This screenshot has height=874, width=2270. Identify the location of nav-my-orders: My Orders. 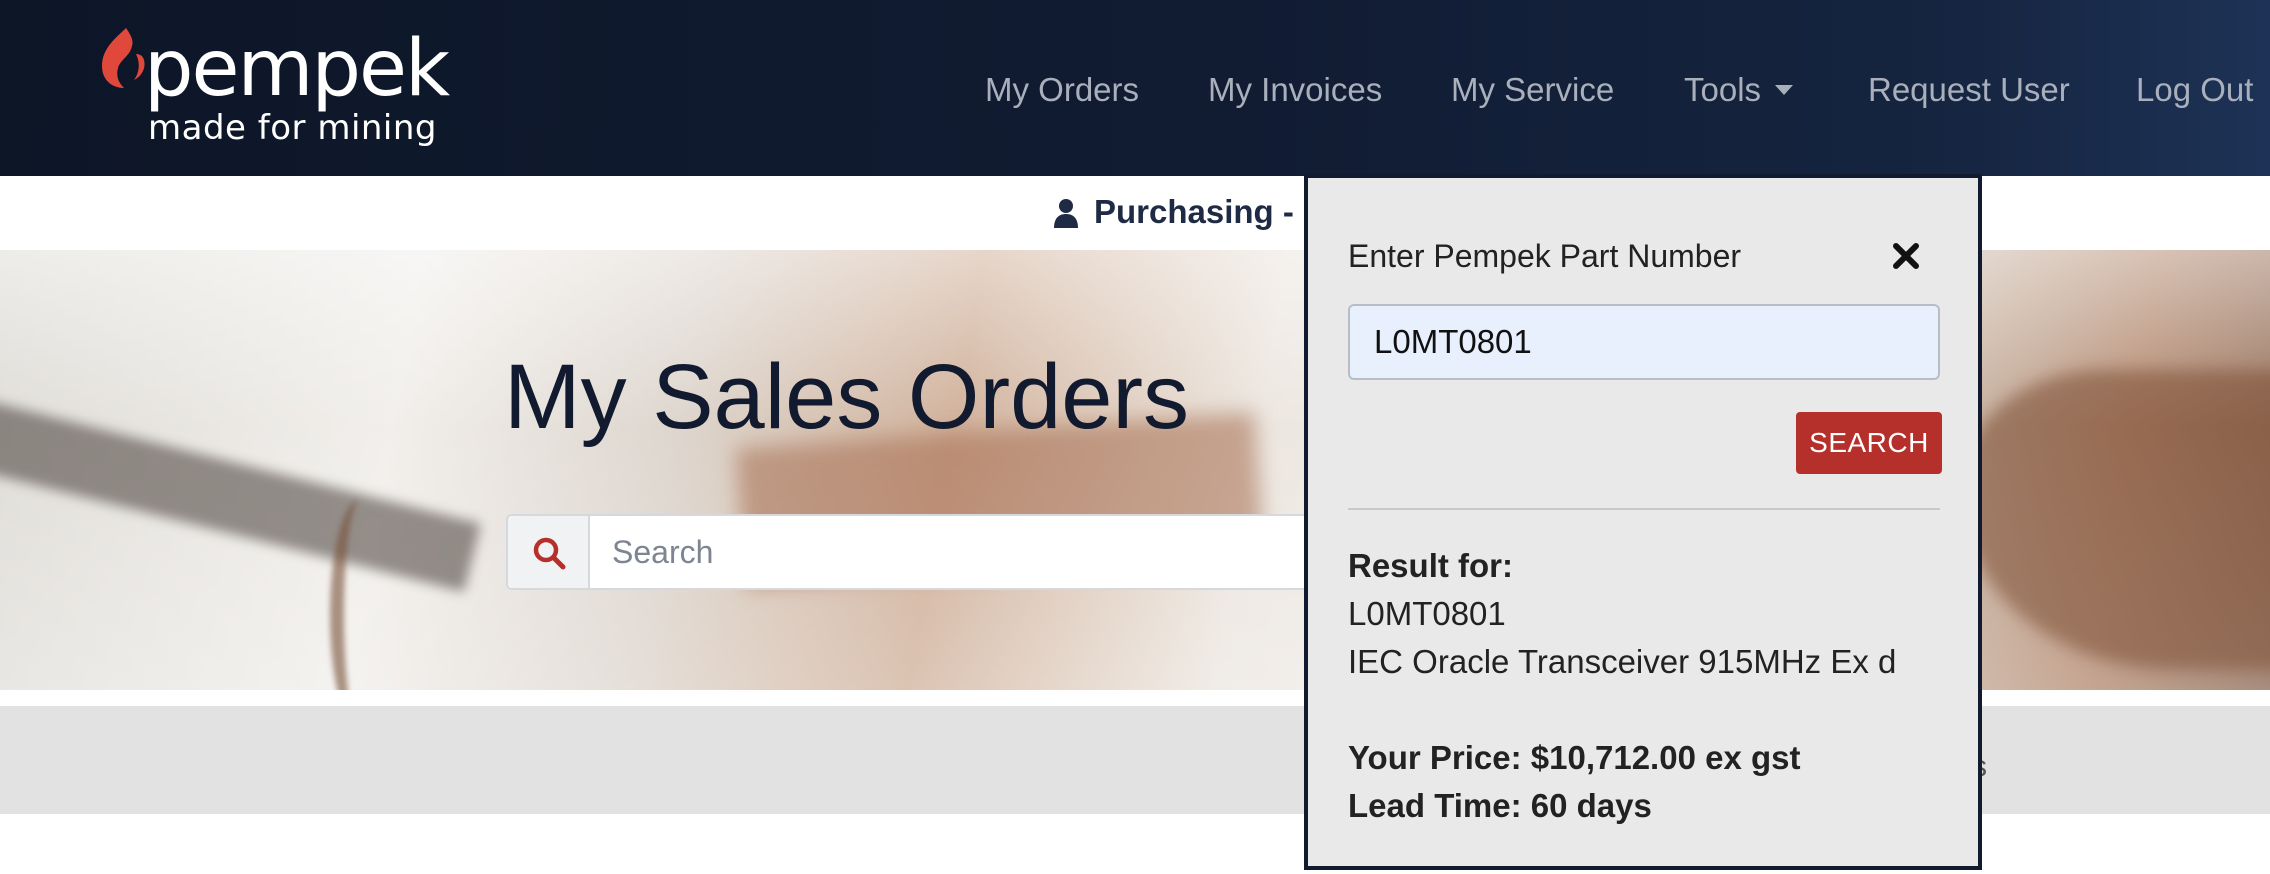
(1062, 90).